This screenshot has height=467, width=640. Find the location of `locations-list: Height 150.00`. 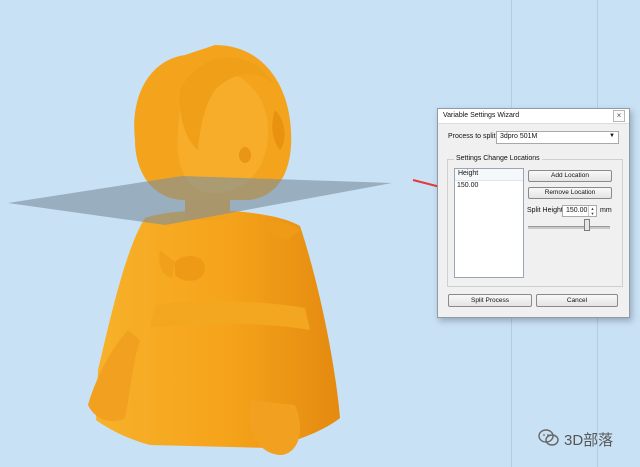

locations-list: Height 150.00 is located at coordinates (489, 223).